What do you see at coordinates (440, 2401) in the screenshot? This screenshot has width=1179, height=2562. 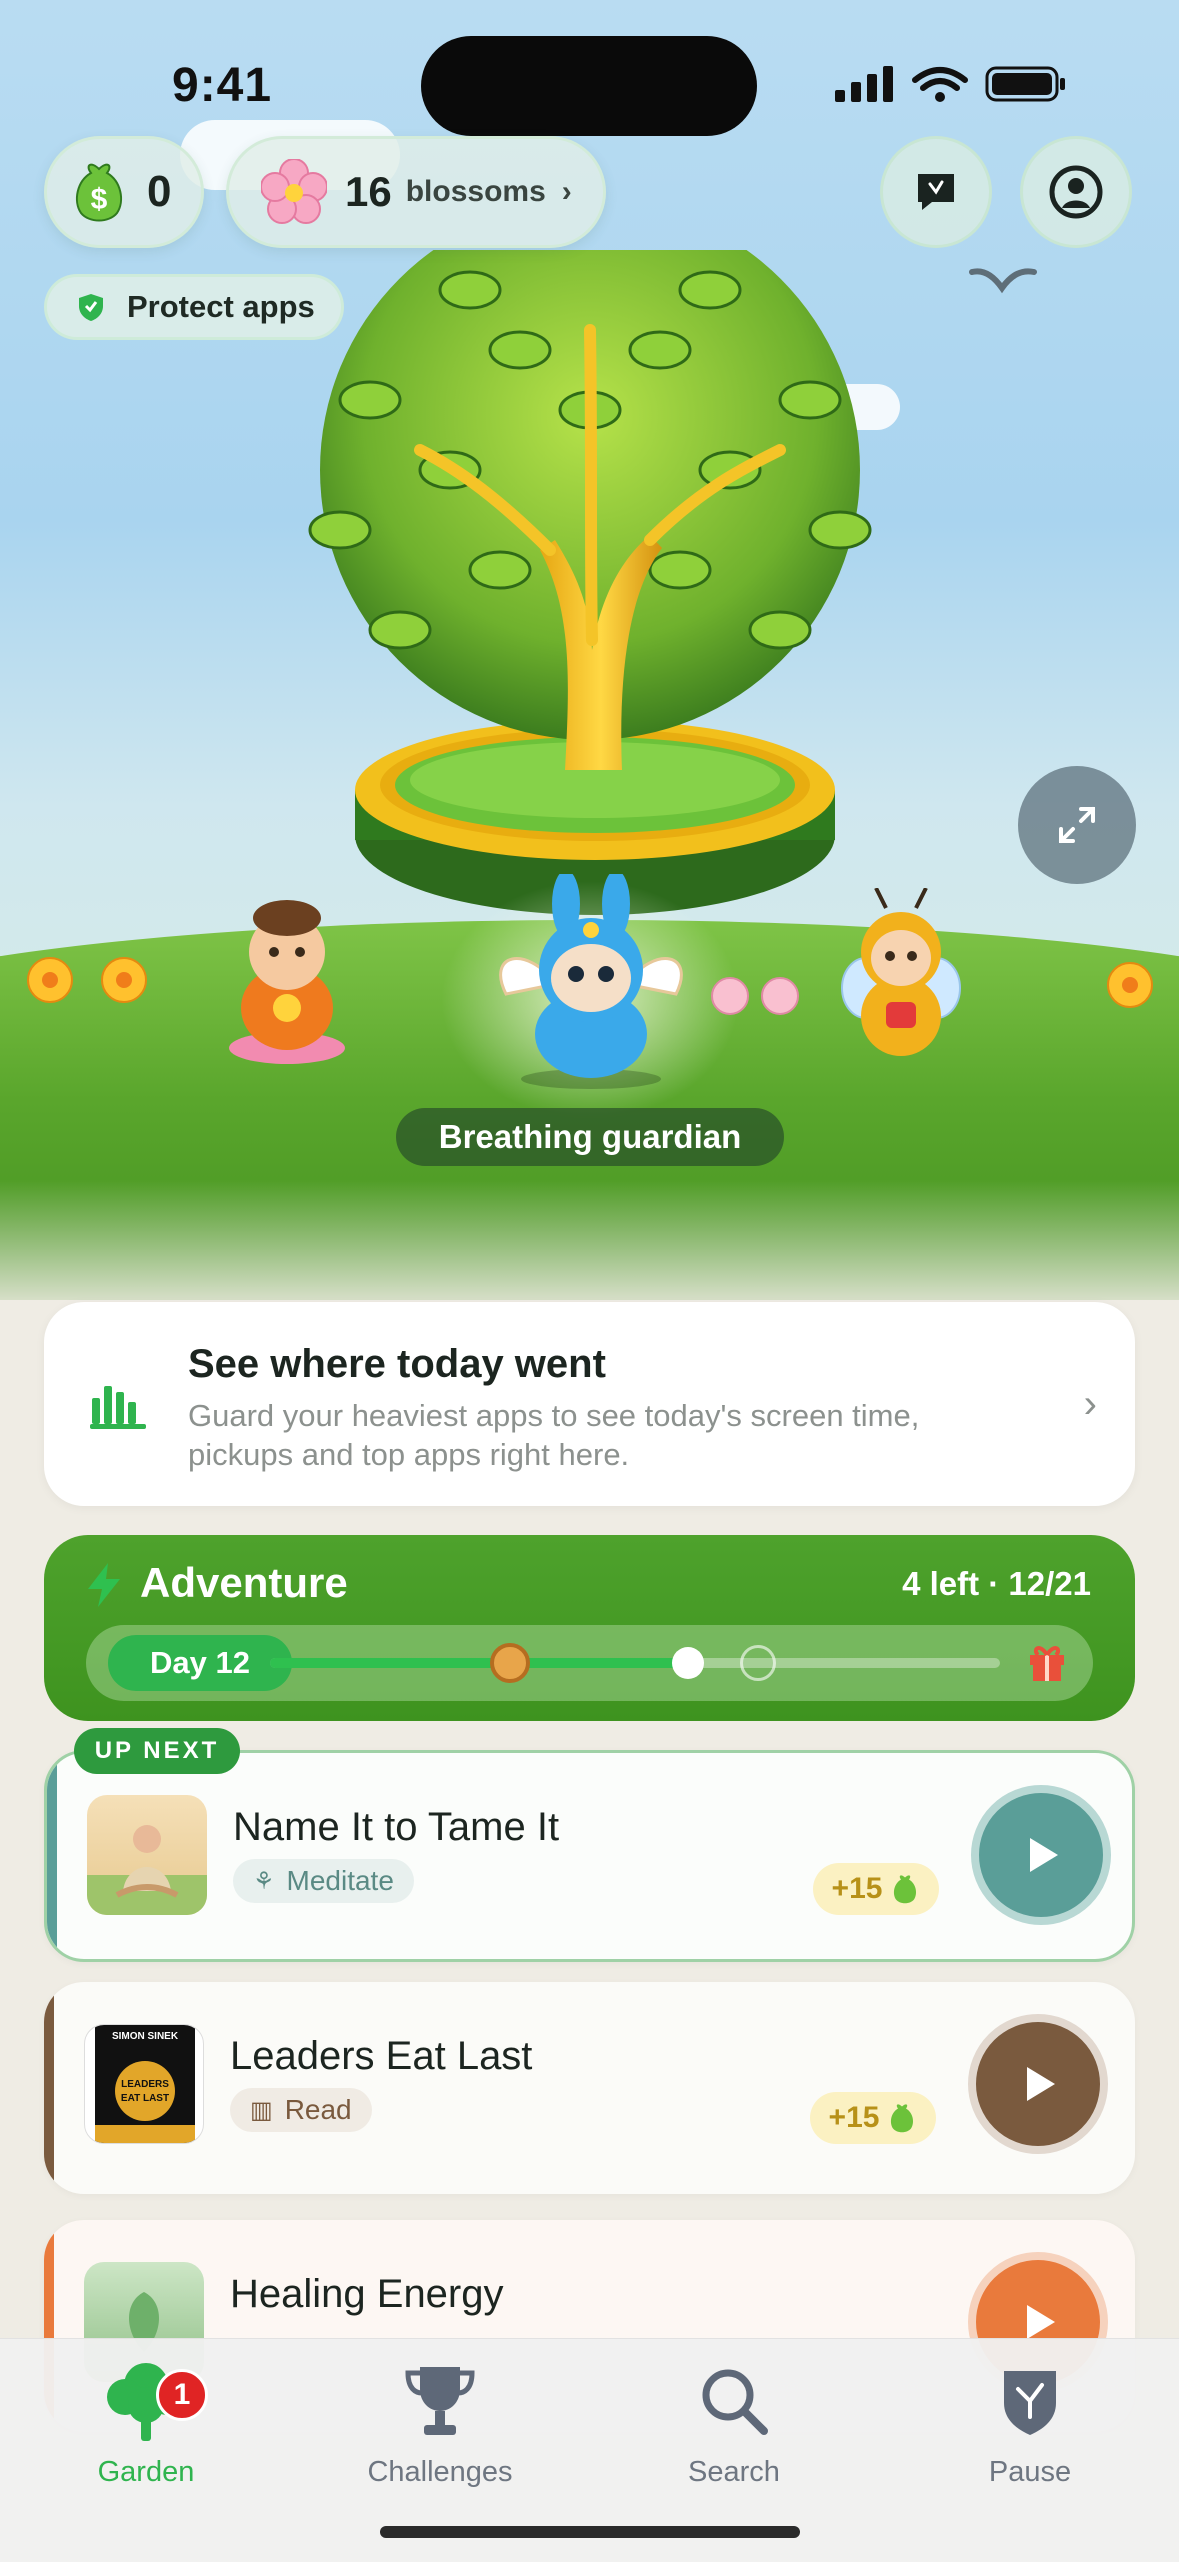 I see `trophy-icon` at bounding box center [440, 2401].